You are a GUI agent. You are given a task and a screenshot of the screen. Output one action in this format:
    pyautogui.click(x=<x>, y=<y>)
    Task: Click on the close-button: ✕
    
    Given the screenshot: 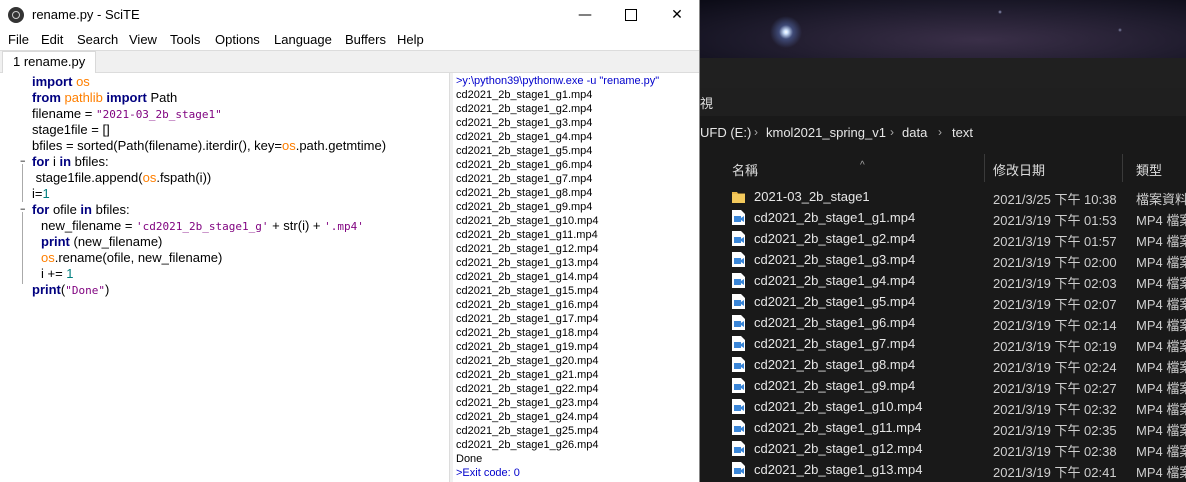 What is the action you would take?
    pyautogui.click(x=676, y=15)
    